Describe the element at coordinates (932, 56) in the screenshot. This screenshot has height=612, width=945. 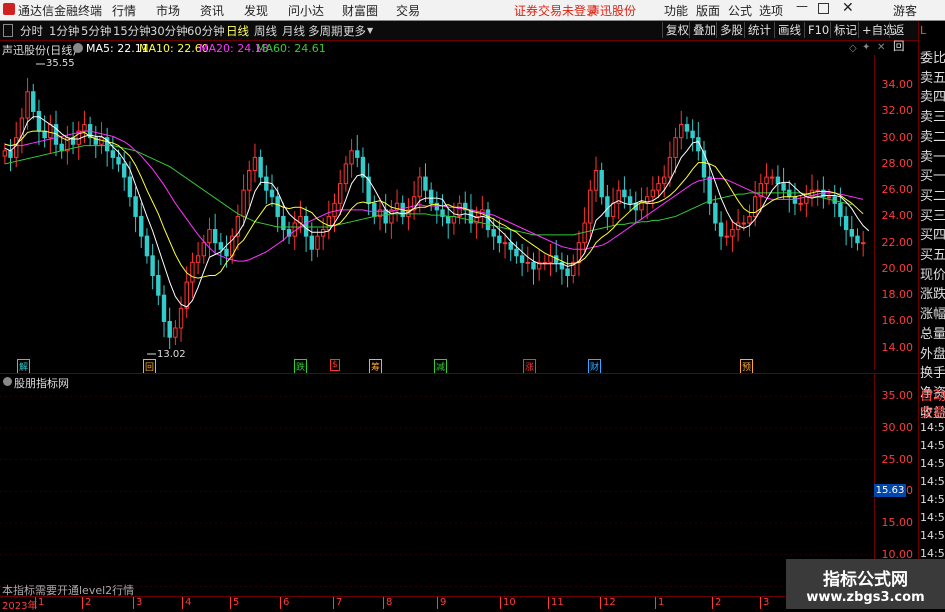
I see `side-label: 委比` at that location.